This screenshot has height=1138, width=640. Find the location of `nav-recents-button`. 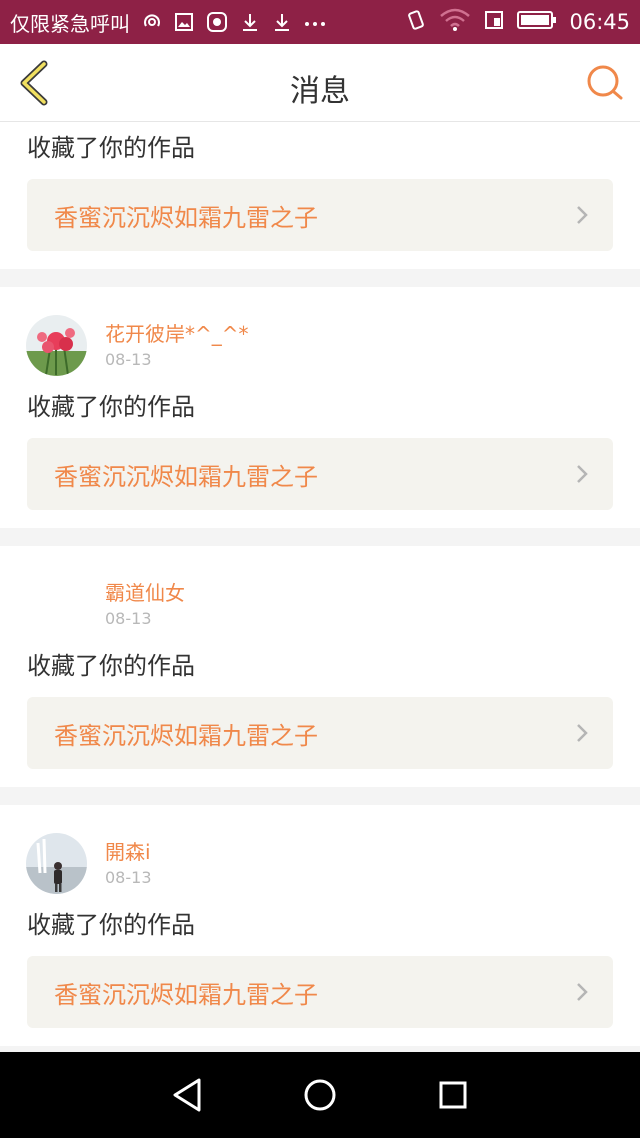

nav-recents-button is located at coordinates (453, 1095).